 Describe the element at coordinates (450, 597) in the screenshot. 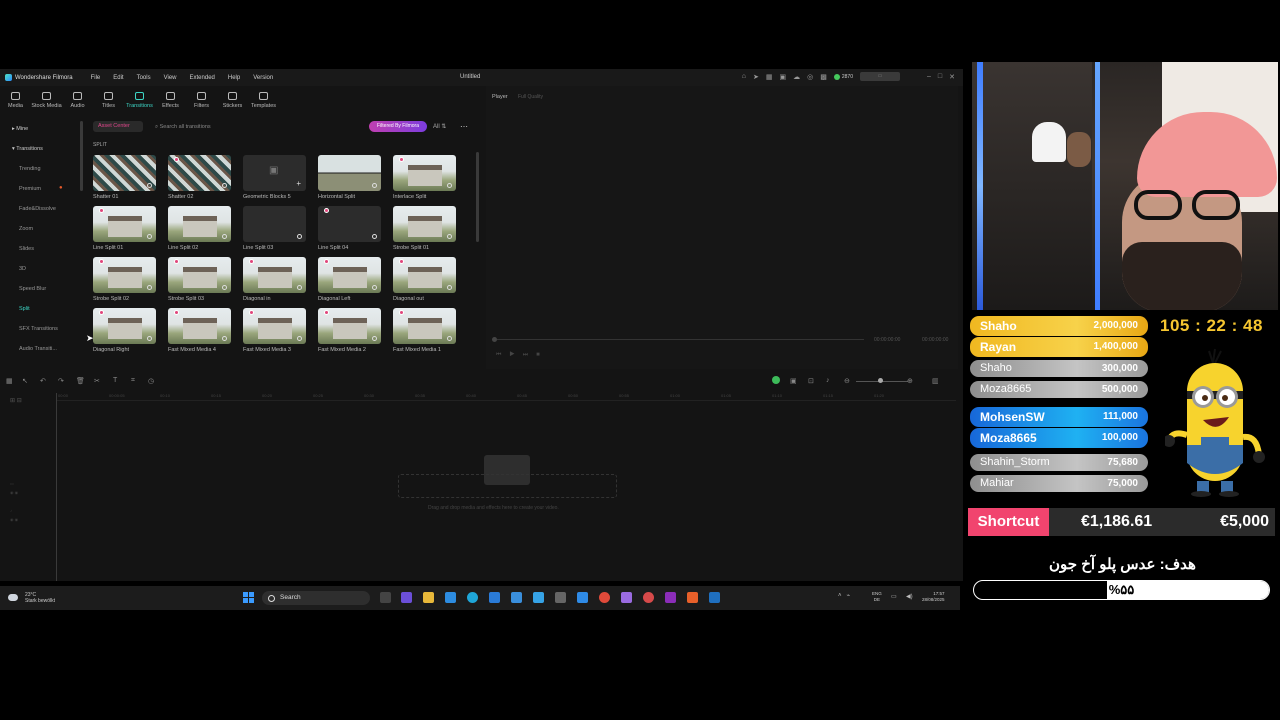

I see `store-icon` at that location.